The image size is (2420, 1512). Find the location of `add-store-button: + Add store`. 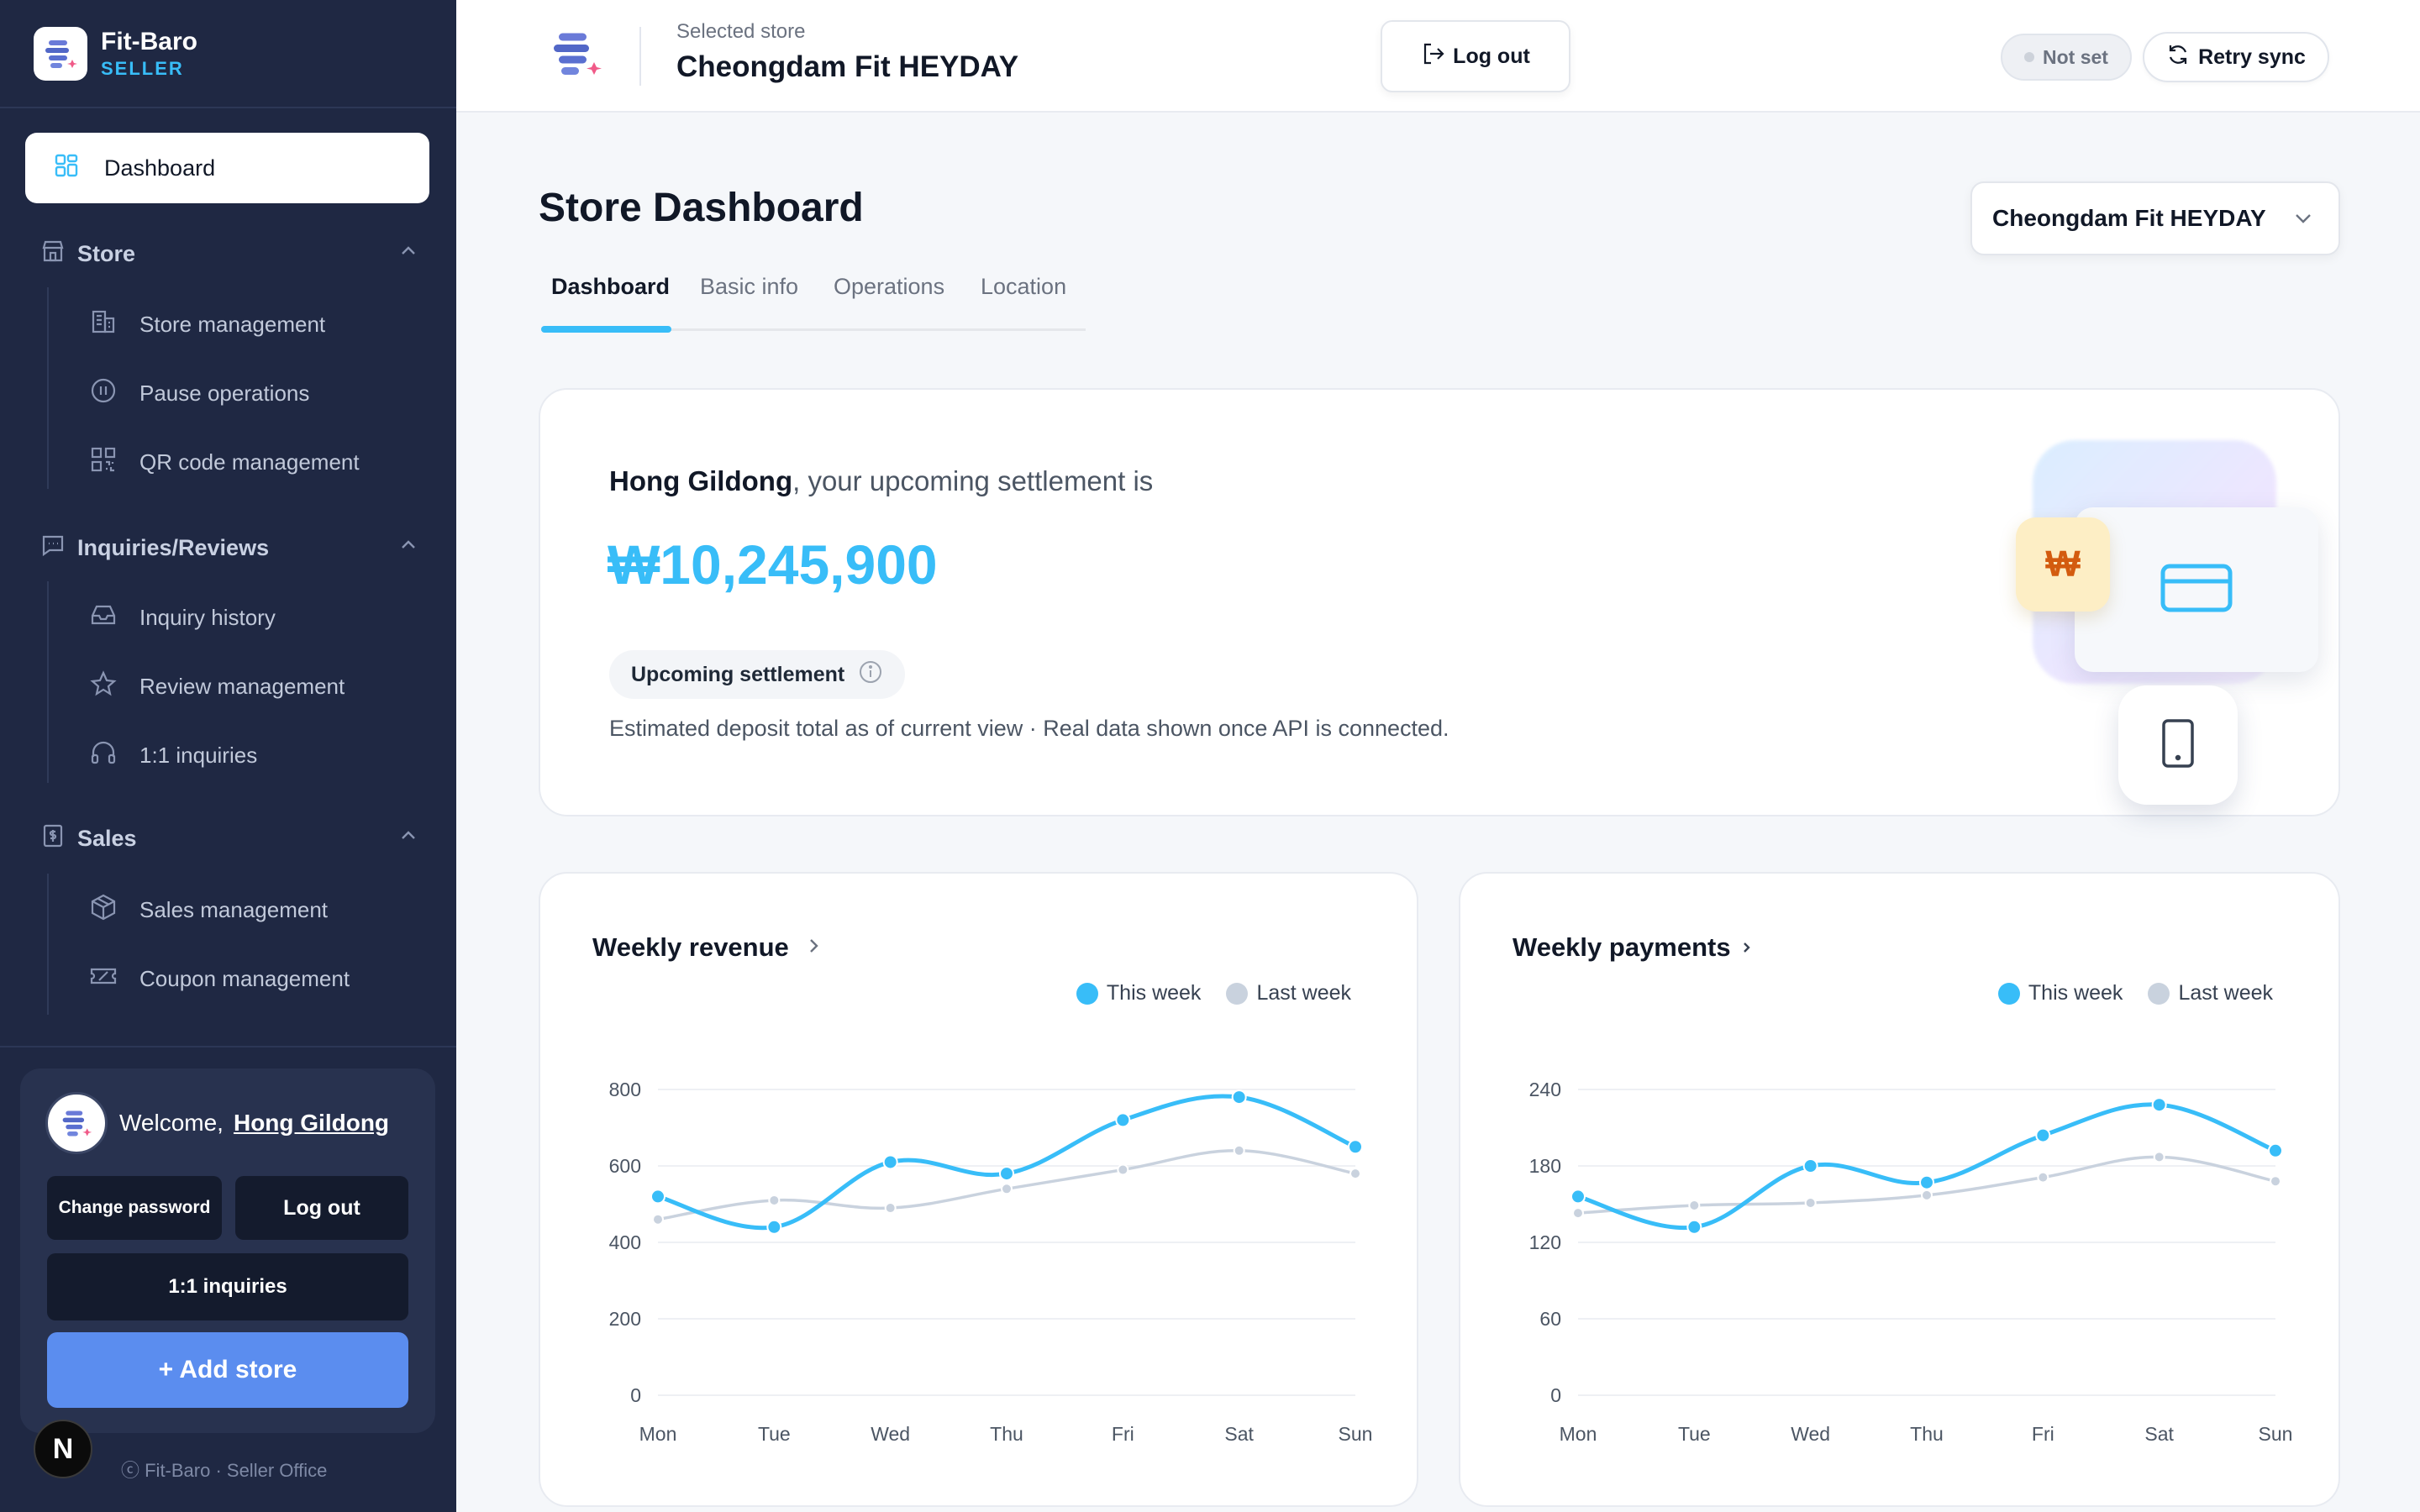

add-store-button: + Add store is located at coordinates (227, 1370).